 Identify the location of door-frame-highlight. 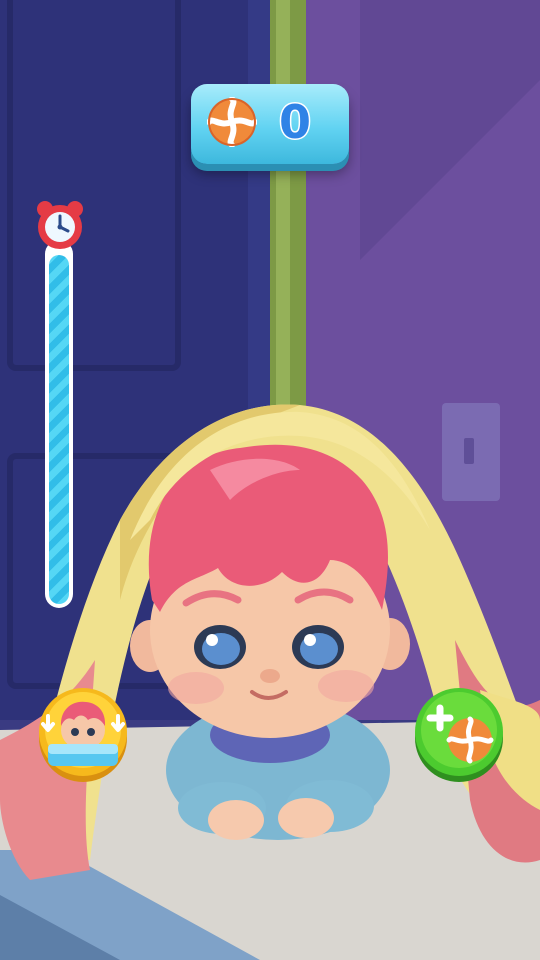
(283, 215).